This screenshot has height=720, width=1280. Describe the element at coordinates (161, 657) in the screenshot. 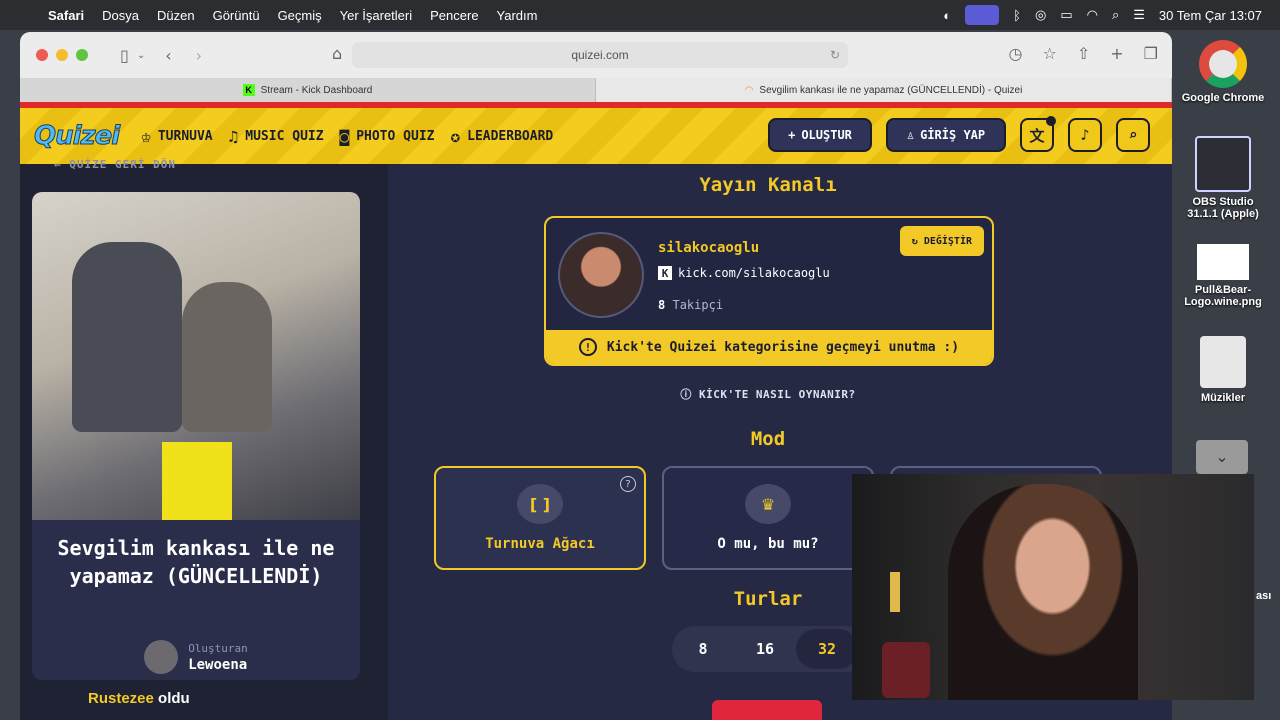

I see `avatar` at that location.